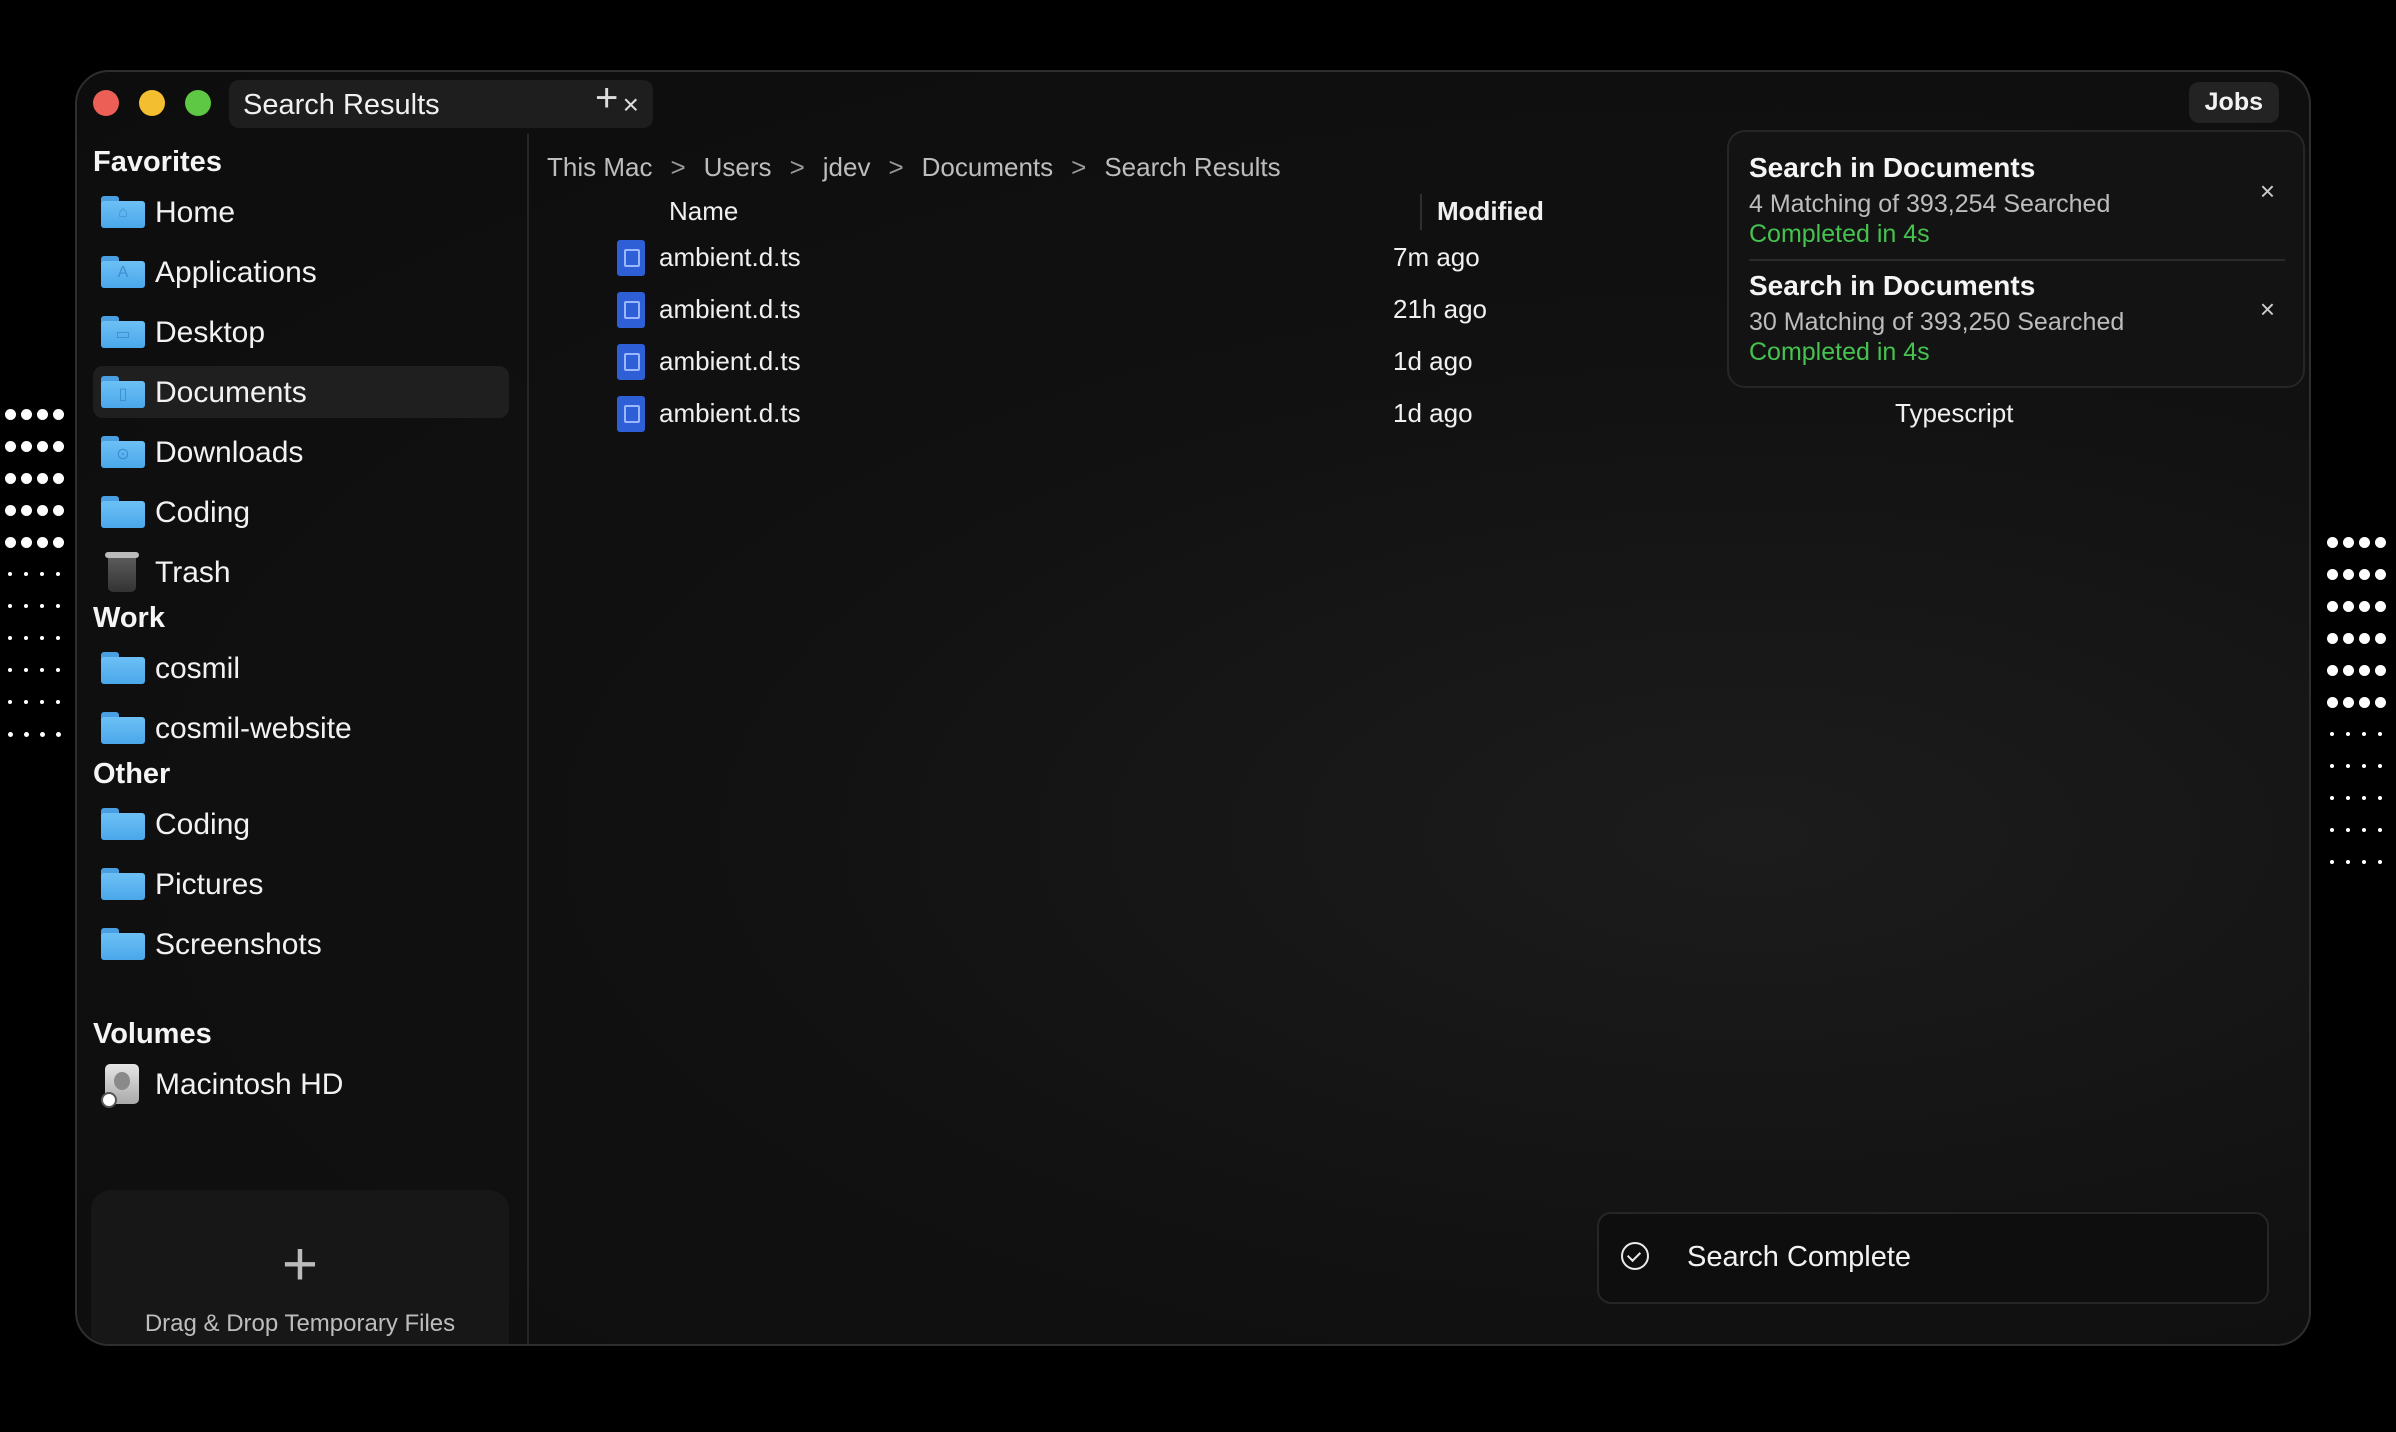  I want to click on sidebar-item-label: Screenshots, so click(238, 944).